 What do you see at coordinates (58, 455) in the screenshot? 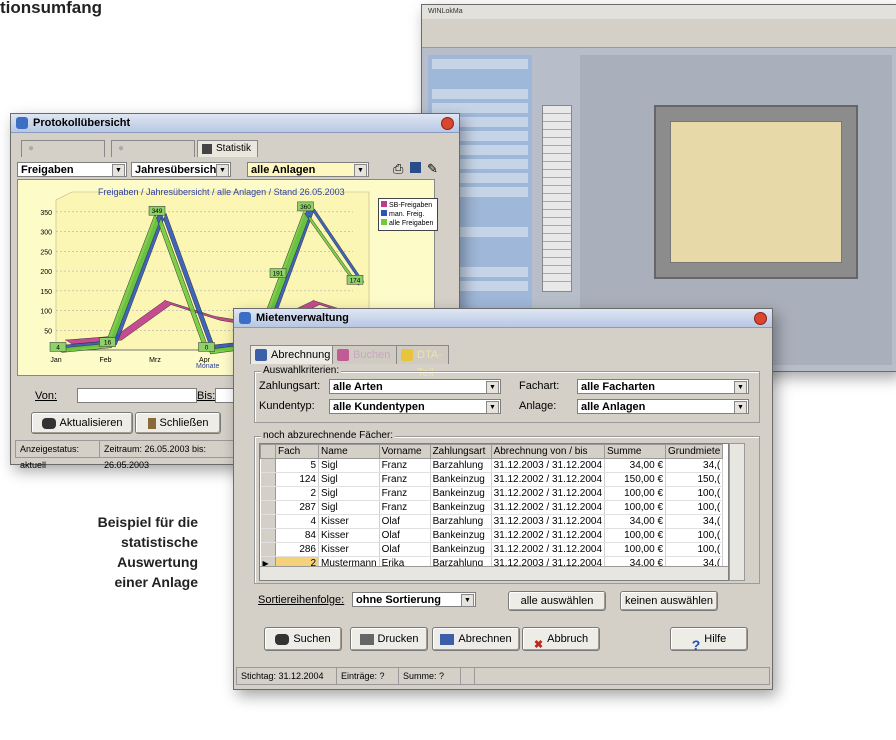
I see `display-status: Anzeigestatus: aktuell` at bounding box center [58, 455].